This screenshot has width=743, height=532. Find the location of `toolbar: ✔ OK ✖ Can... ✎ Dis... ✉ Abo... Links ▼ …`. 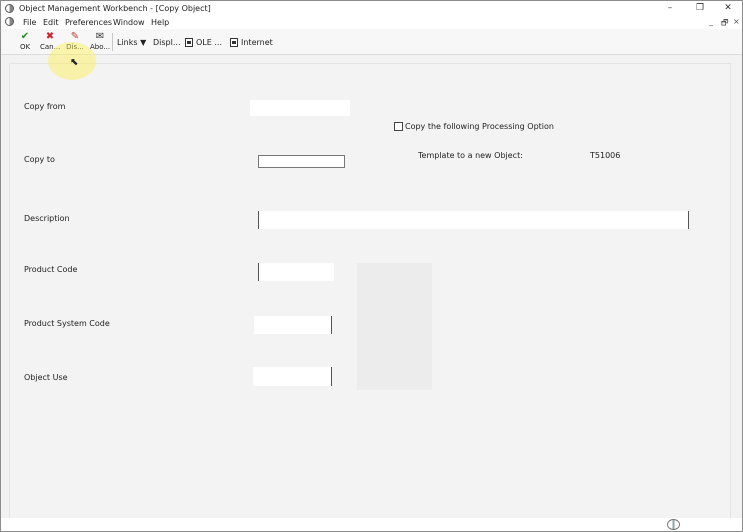

toolbar: ✔ OK ✖ Can... ✎ Dis... ✉ Abo... Links ▼ … is located at coordinates (371, 42).